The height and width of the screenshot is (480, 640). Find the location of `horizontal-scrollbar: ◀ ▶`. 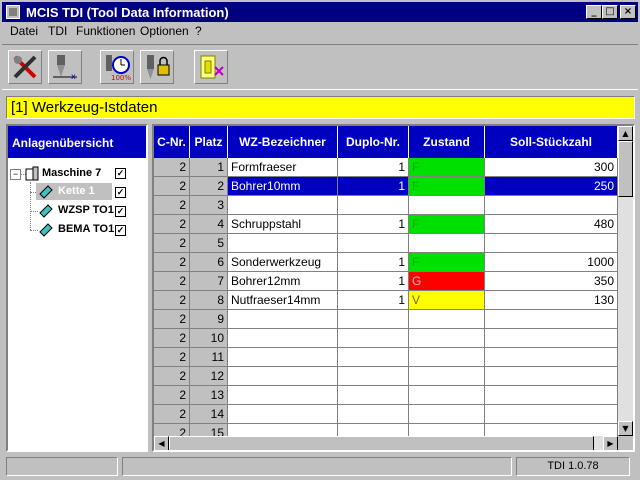

horizontal-scrollbar: ◀ ▶ is located at coordinates (386, 443).